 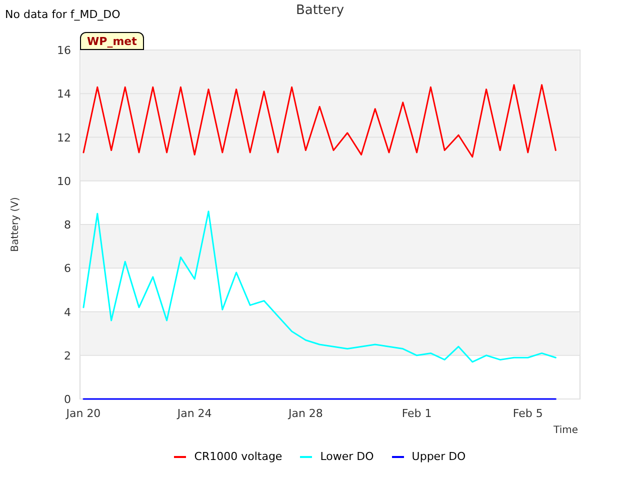 What do you see at coordinates (439, 456) in the screenshot?
I see `legend-label: Upper DO` at bounding box center [439, 456].